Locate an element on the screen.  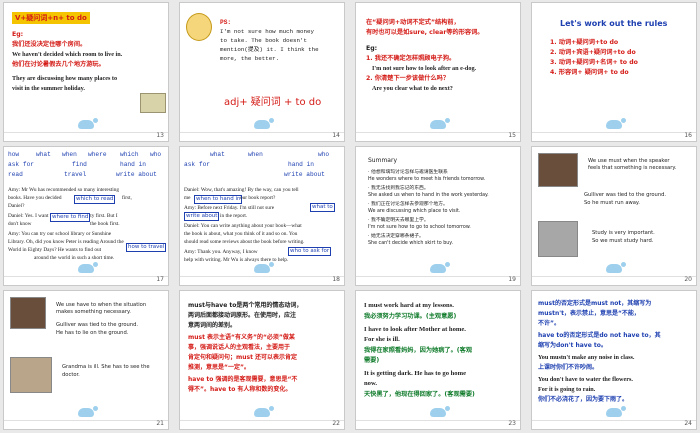
rule-4: 4. 形容词+ 疑问词+ to do is located at coordinates (589, 72).